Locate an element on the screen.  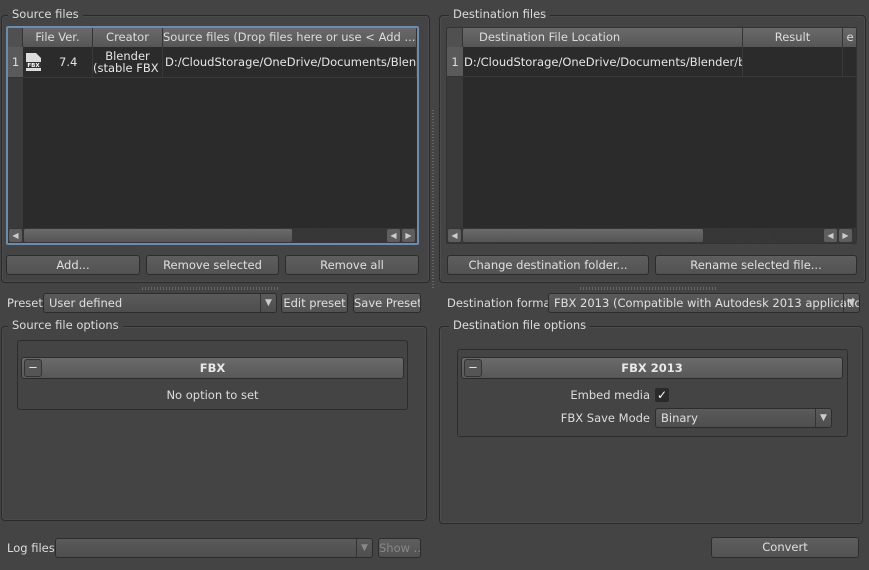
save-preset-button: Save Preset is located at coordinates (387, 303).